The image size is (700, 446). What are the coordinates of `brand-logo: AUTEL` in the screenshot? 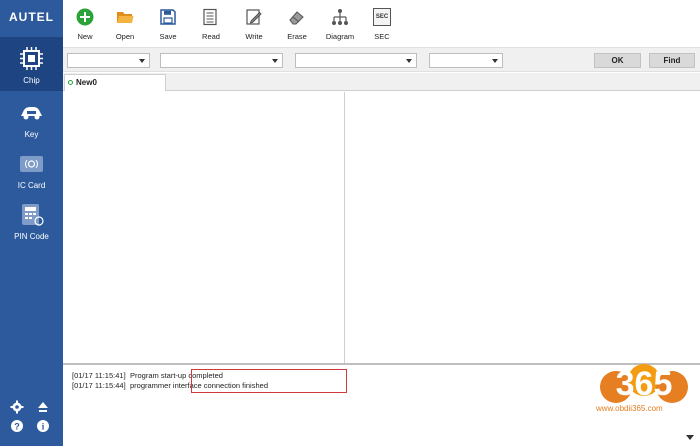 It's located at (31, 17).